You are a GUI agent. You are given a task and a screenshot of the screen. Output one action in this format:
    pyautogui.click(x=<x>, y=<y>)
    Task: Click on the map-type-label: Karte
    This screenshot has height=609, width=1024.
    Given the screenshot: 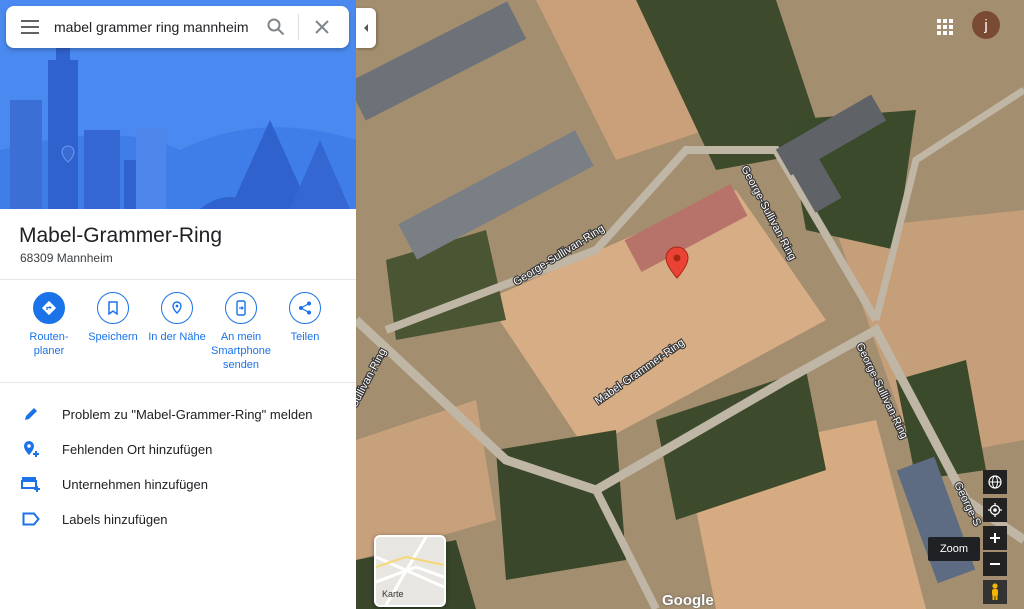 What is the action you would take?
    pyautogui.click(x=393, y=594)
    